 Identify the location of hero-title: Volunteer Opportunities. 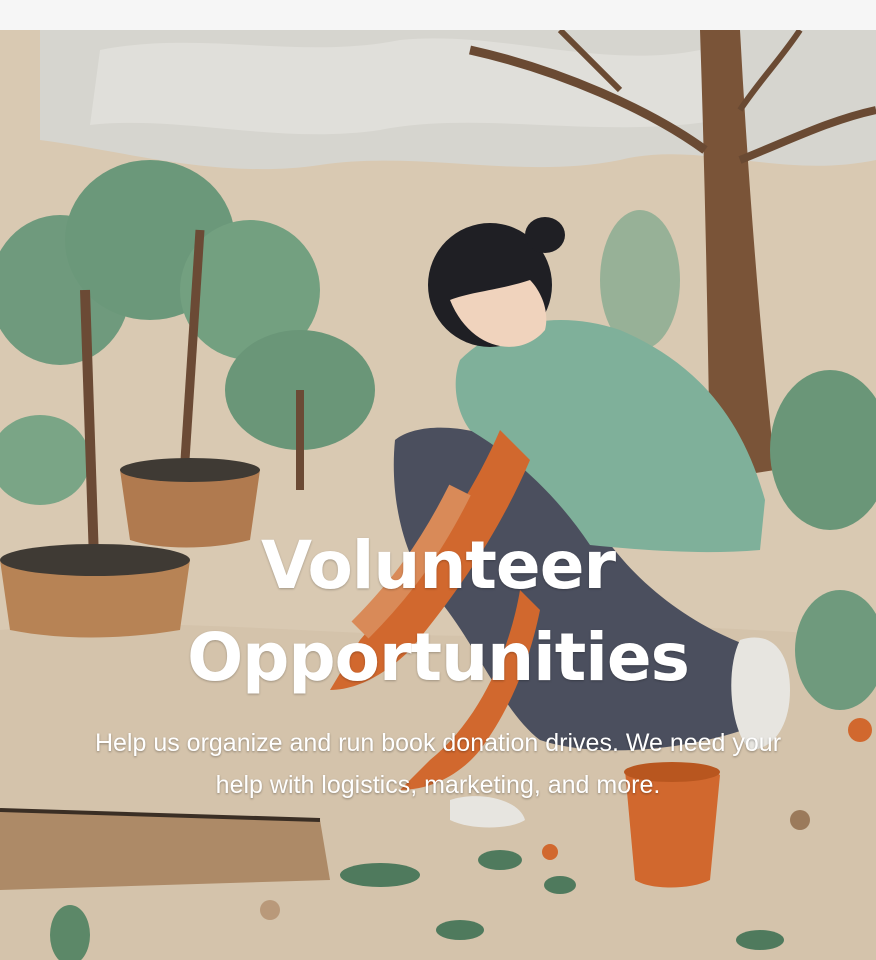
(438, 611).